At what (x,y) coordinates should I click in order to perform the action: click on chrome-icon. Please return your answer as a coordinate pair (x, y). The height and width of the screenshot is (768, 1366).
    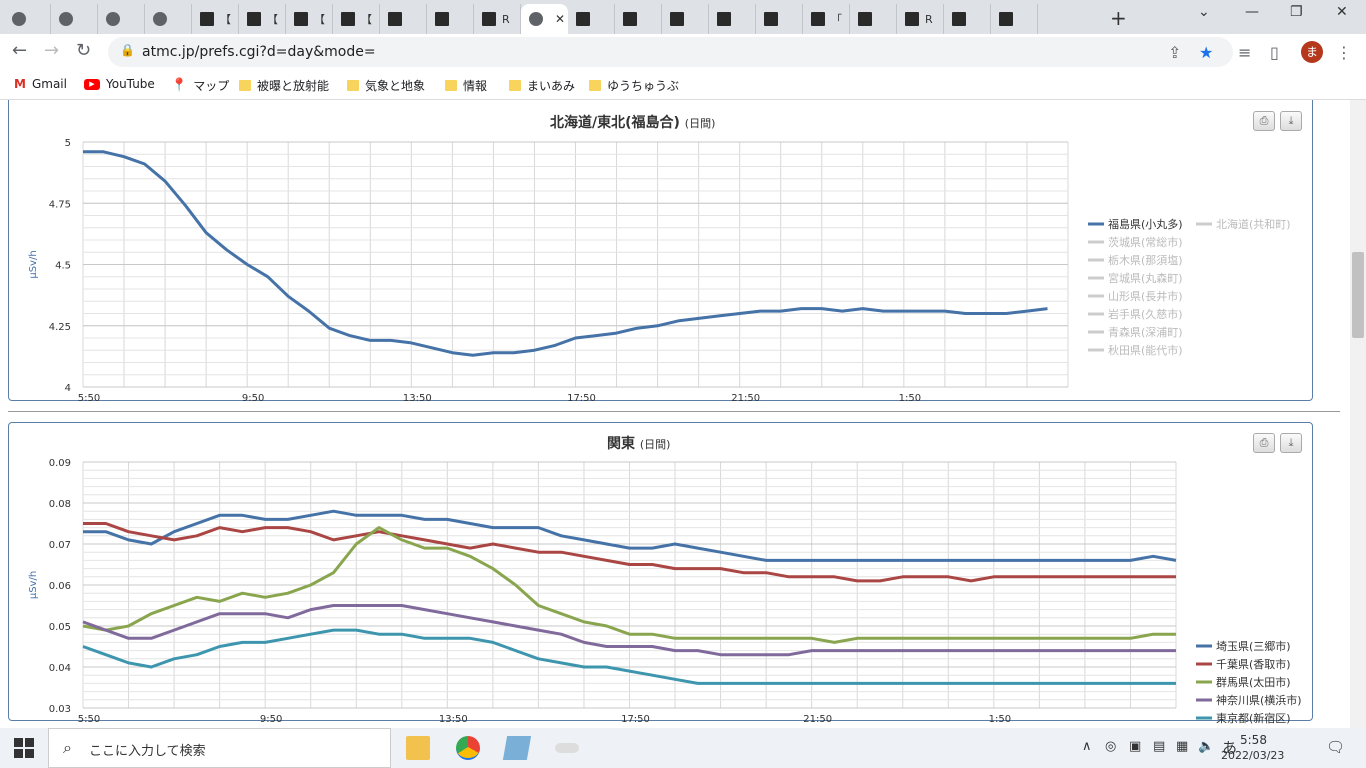
    Looking at the image, I should click on (468, 748).